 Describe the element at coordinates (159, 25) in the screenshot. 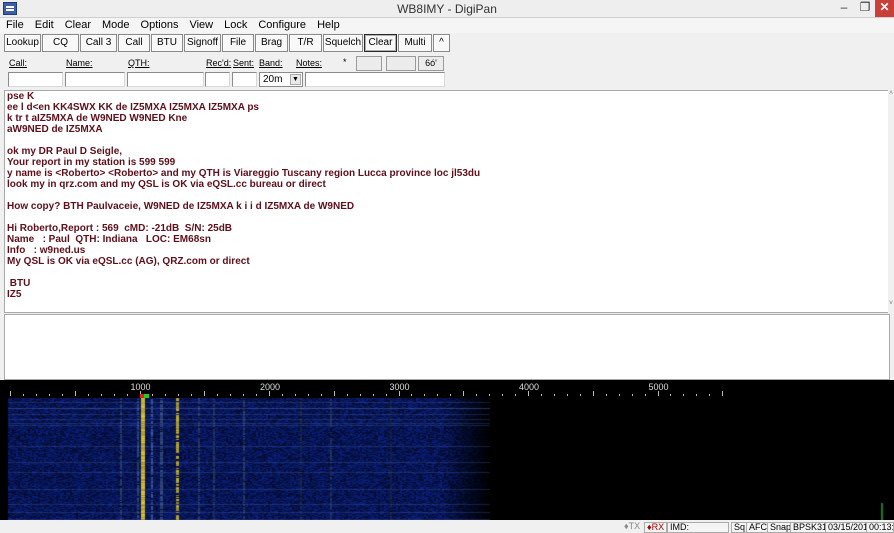

I see `menu-options: Options` at that location.